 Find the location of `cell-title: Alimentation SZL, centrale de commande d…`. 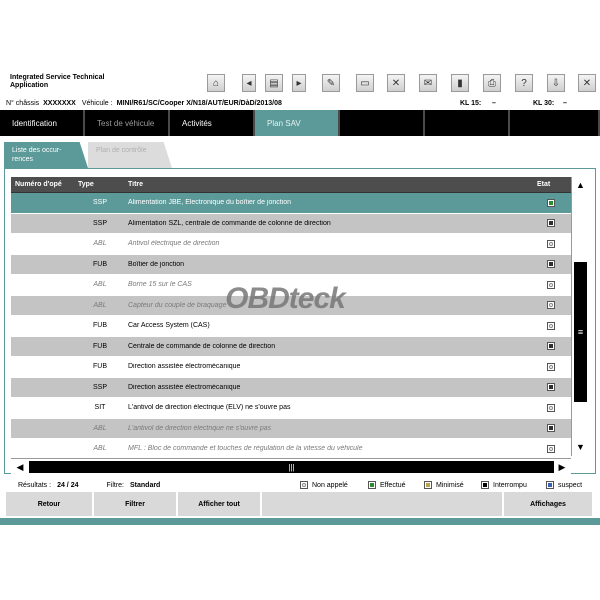

cell-title: Alimentation SZL, centrale de commande d… is located at coordinates (229, 223).